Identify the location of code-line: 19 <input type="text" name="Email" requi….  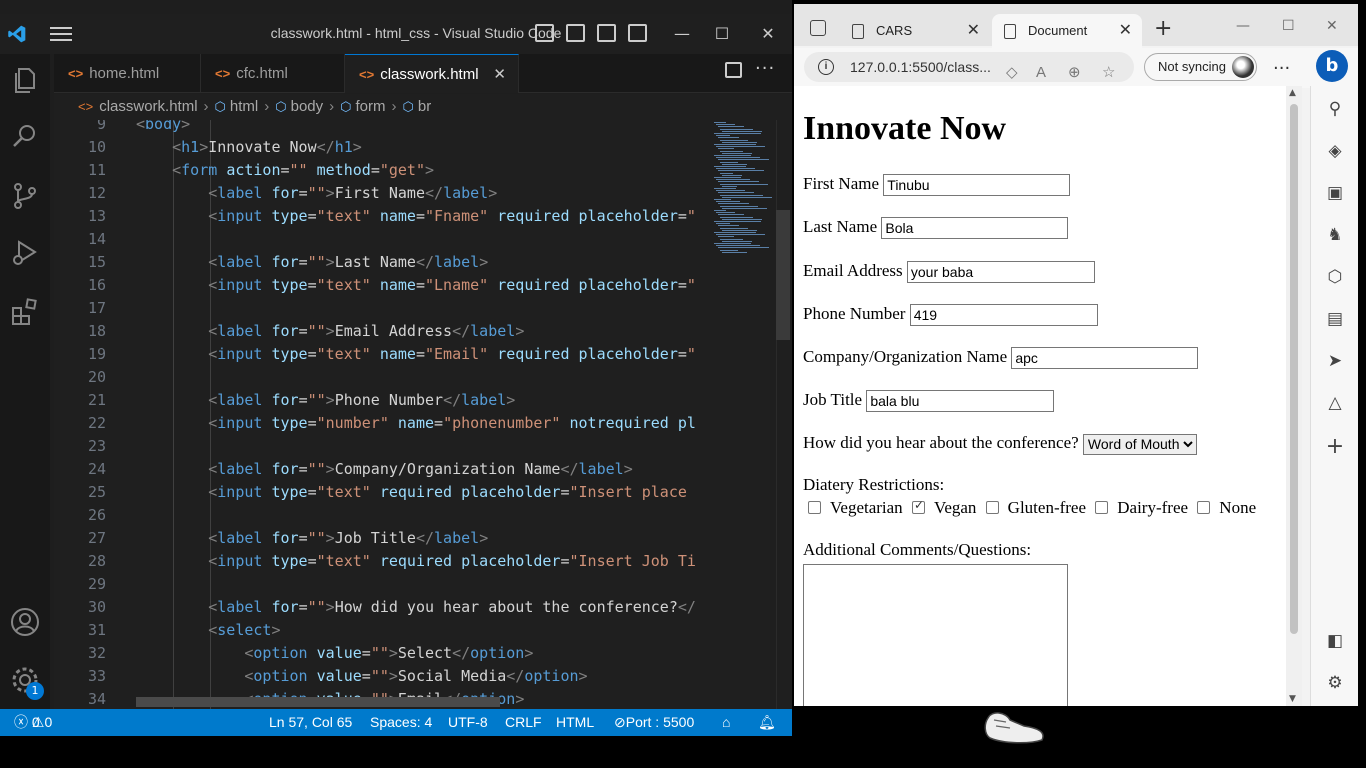
(380, 354).